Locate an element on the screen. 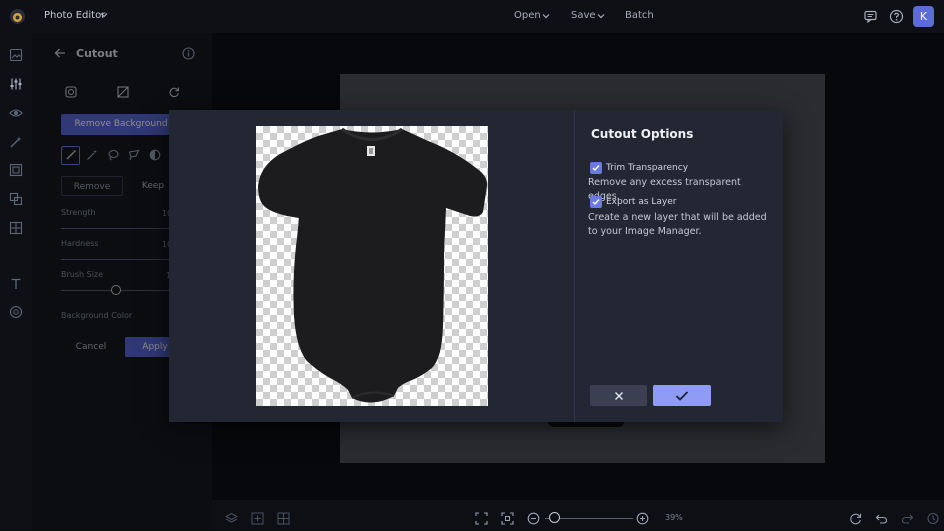  text-icon is located at coordinates (16, 284).